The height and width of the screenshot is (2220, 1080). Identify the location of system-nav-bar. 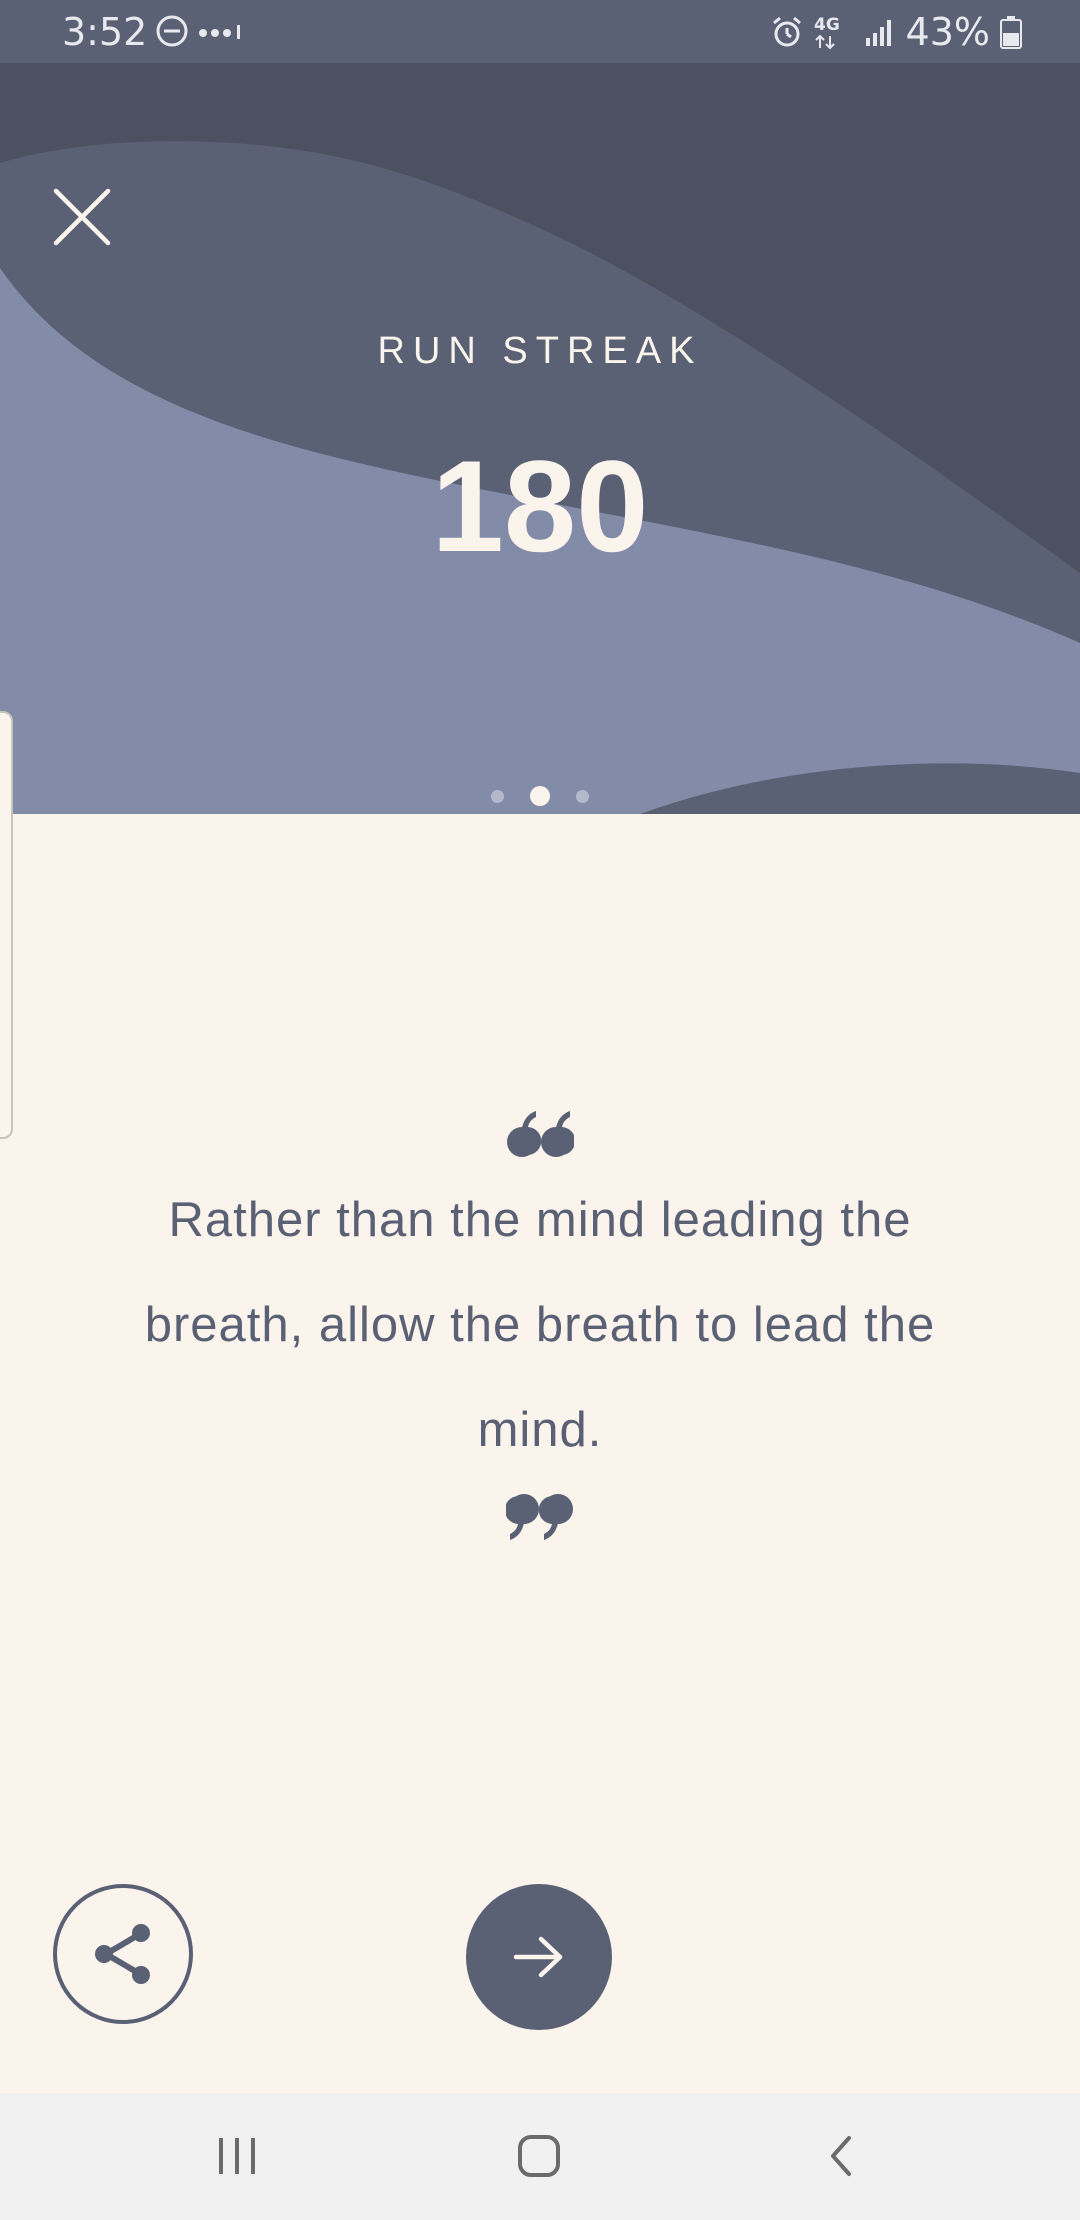
(540, 2156).